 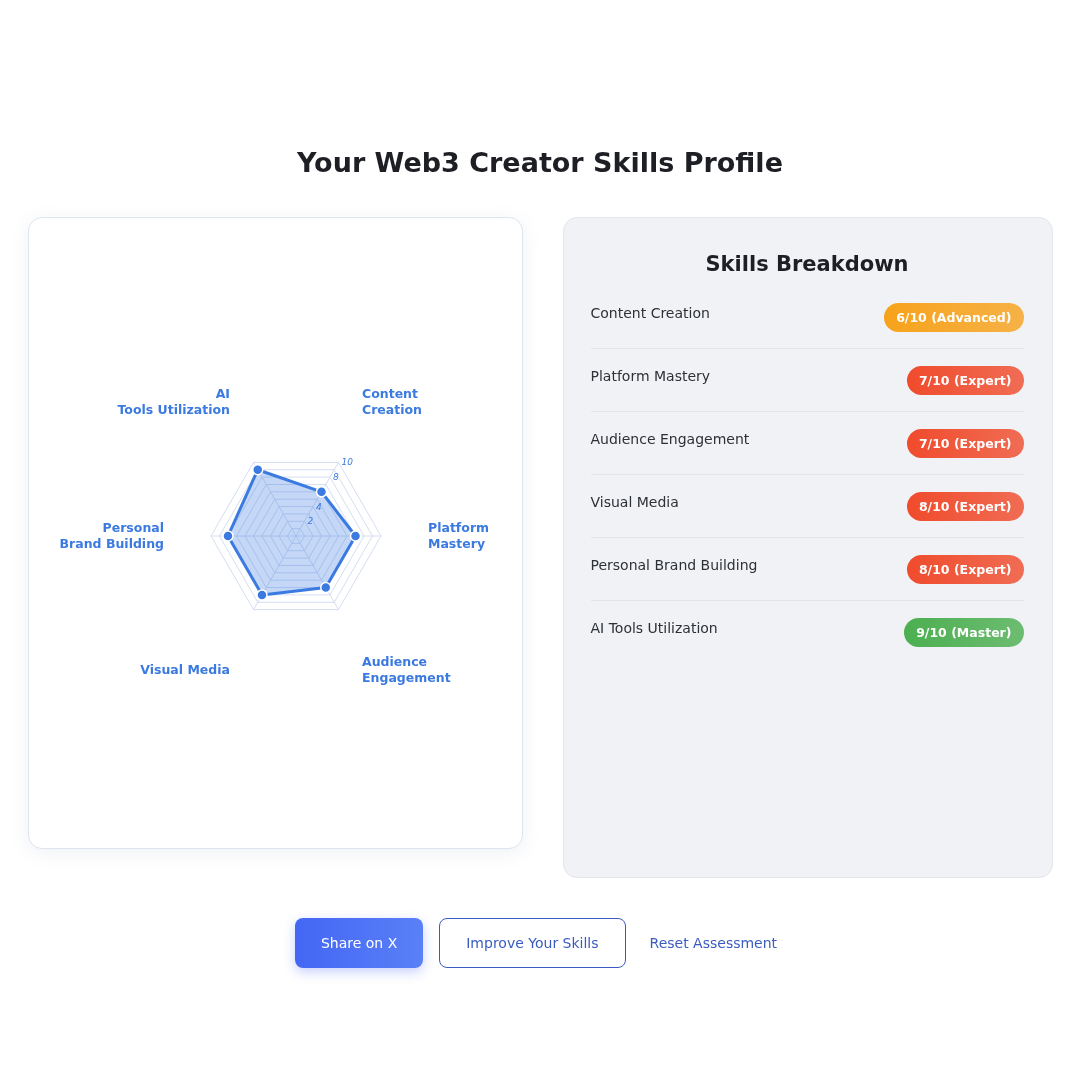 What do you see at coordinates (650, 376) in the screenshot?
I see `skill-name: Platform Mastery` at bounding box center [650, 376].